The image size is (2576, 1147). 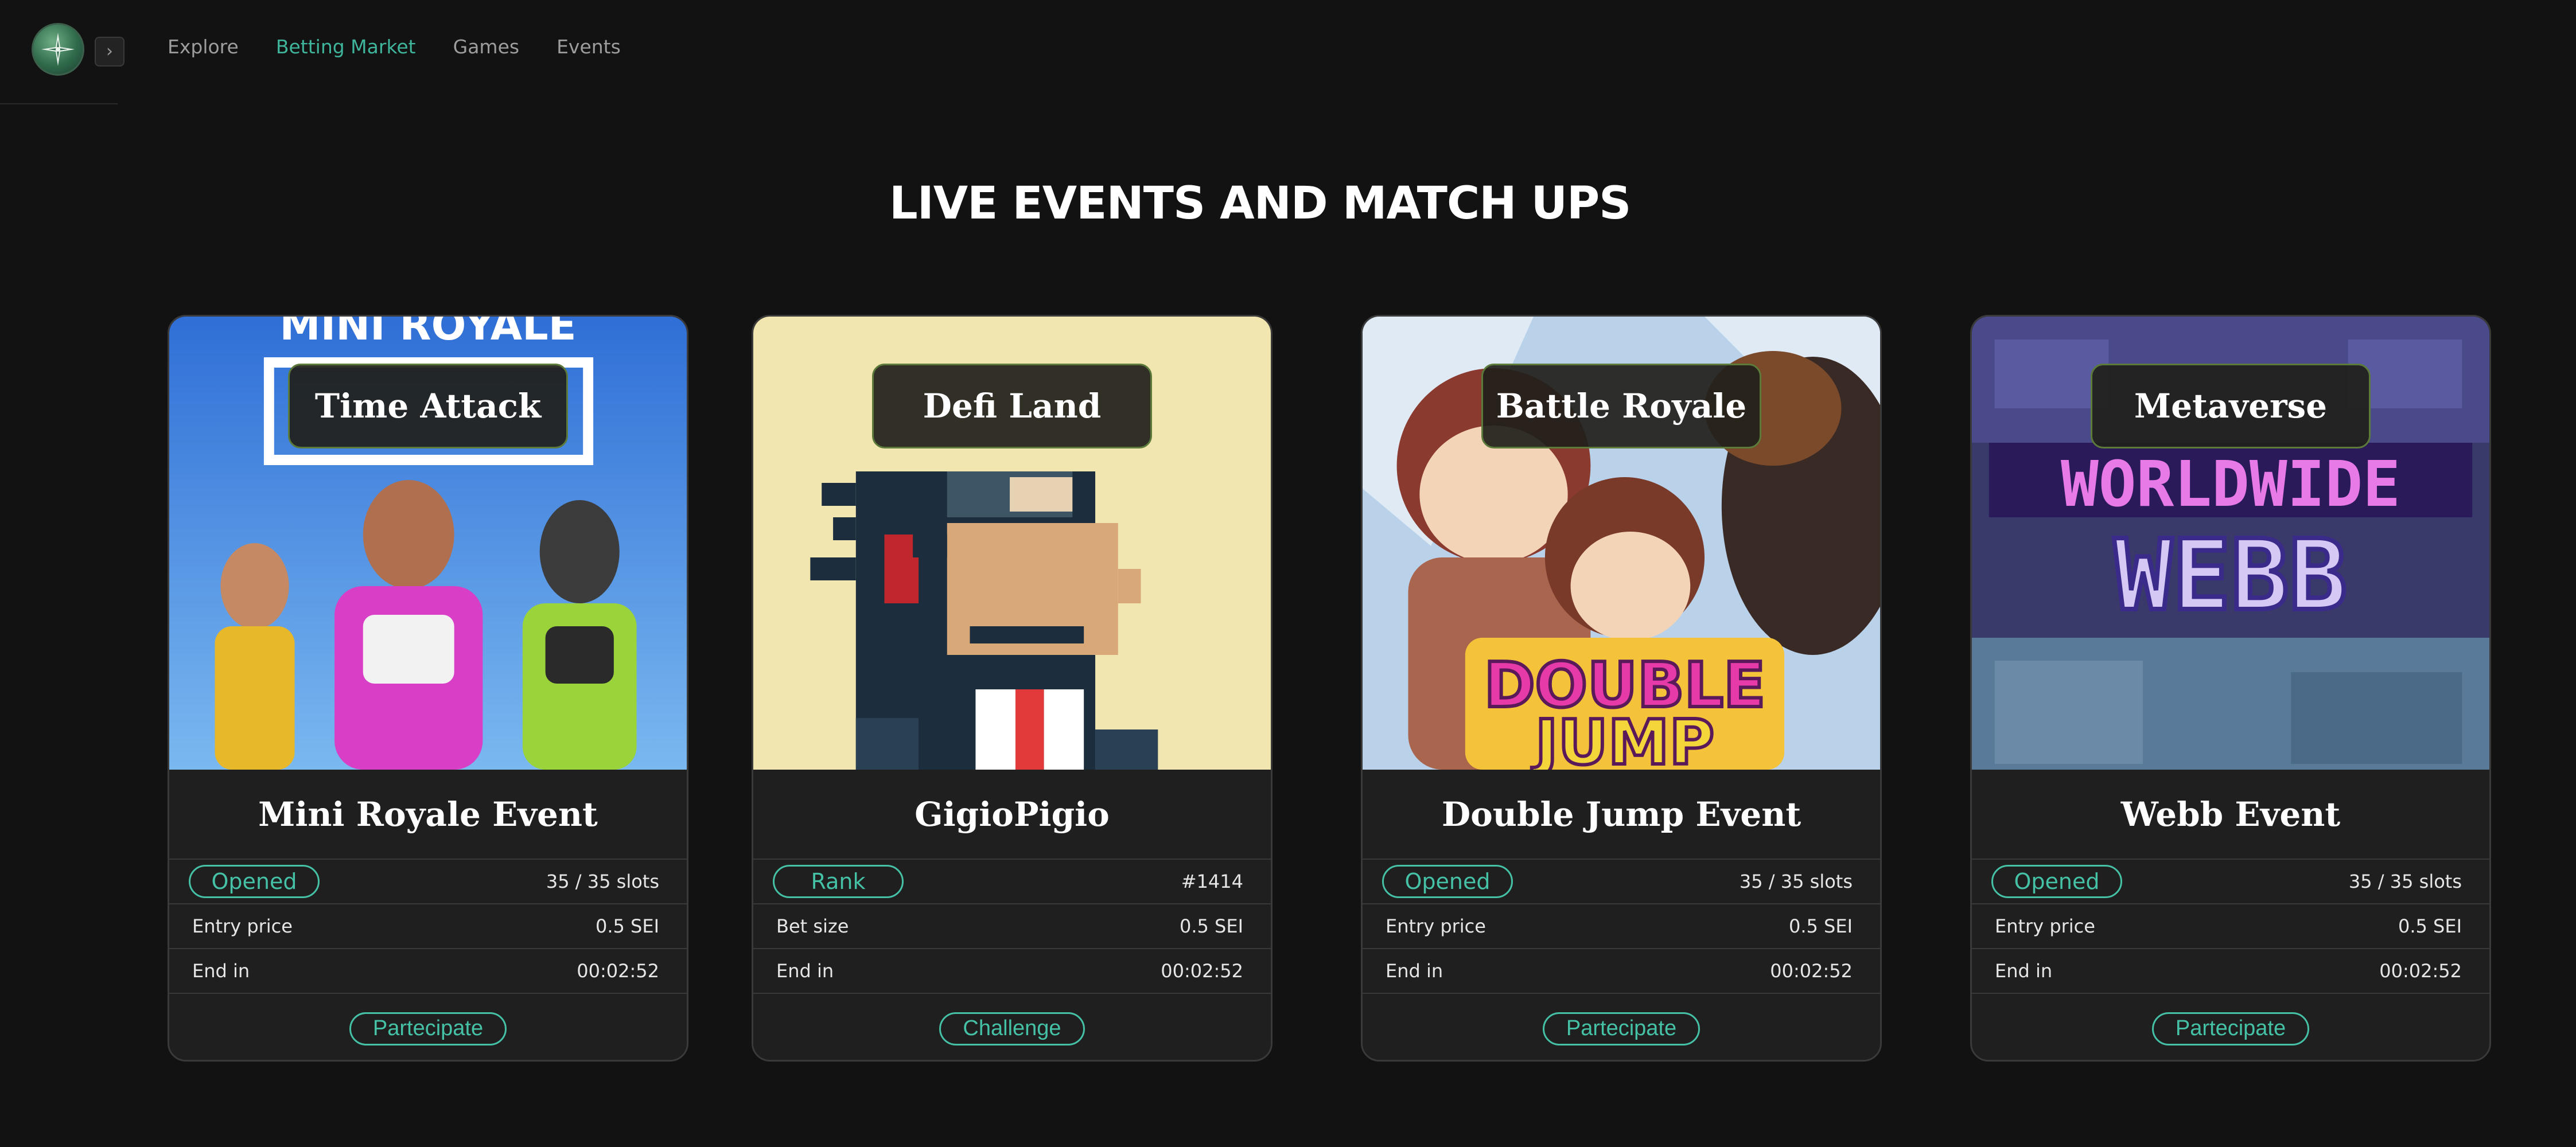 What do you see at coordinates (1012, 406) in the screenshot?
I see `category-tag: Defi Land` at bounding box center [1012, 406].